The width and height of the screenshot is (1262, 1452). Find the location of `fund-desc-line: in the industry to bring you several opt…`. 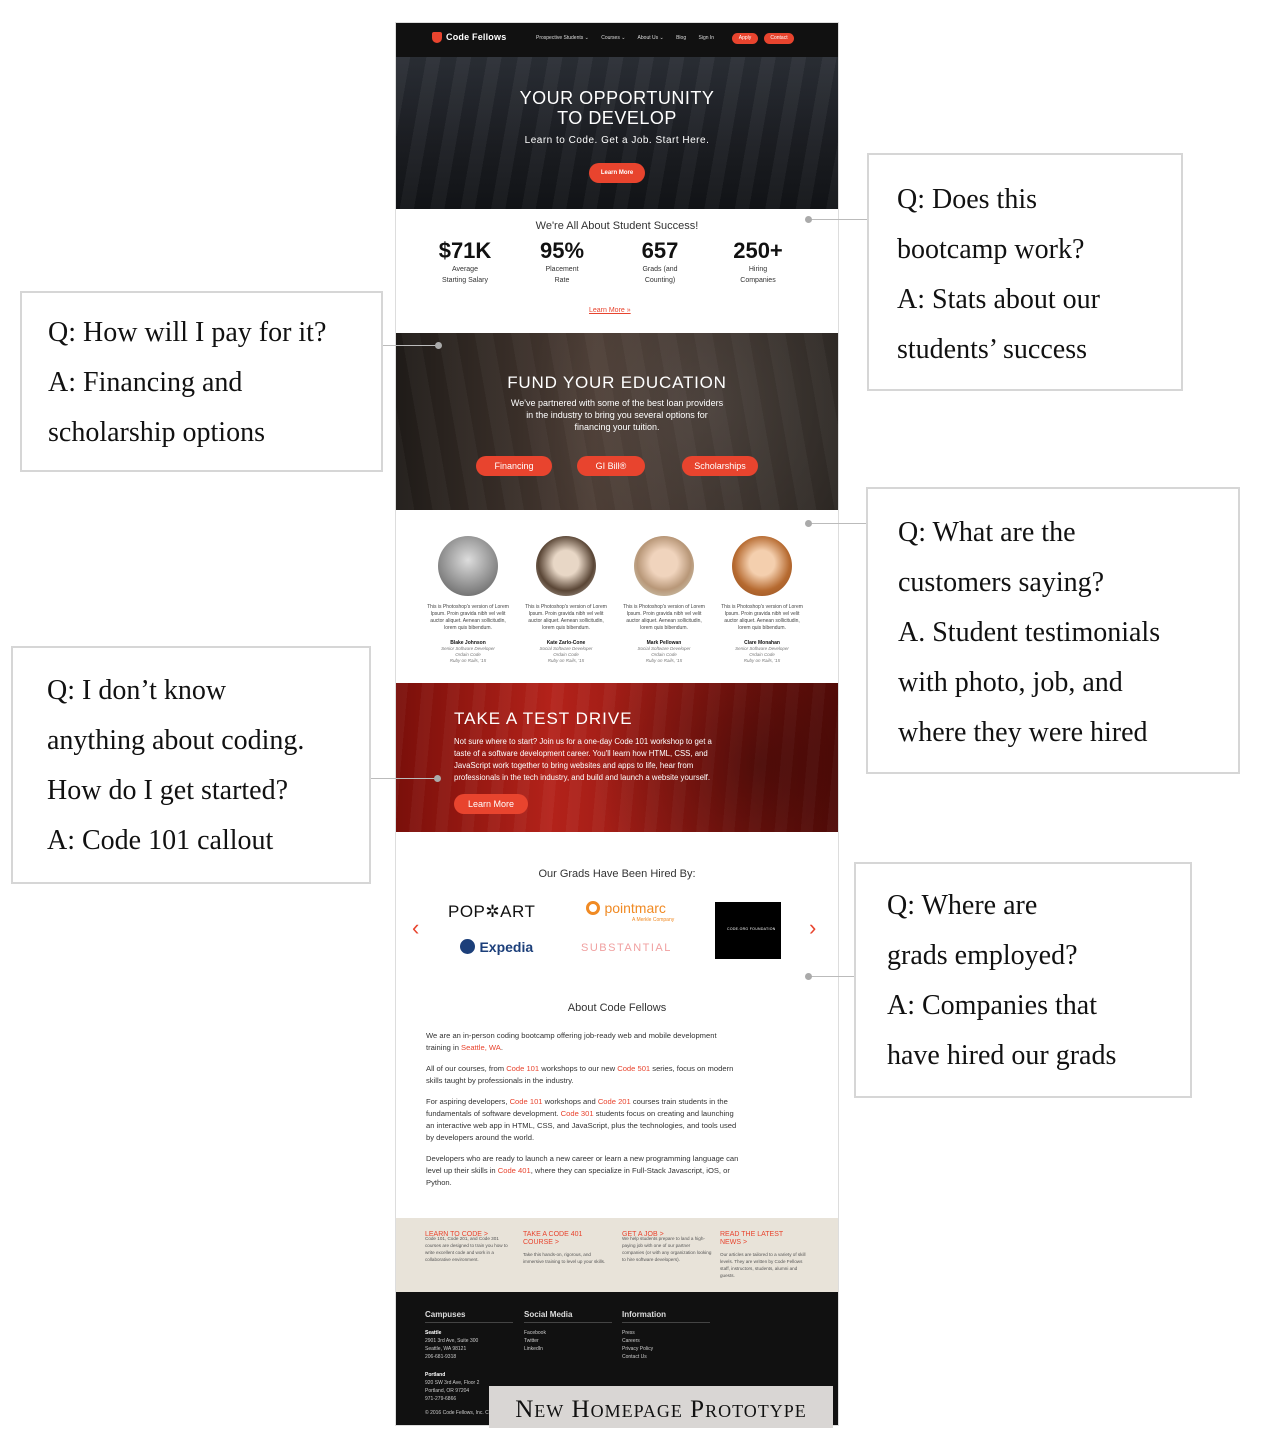

fund-desc-line: in the industry to bring you several opt… is located at coordinates (617, 415).